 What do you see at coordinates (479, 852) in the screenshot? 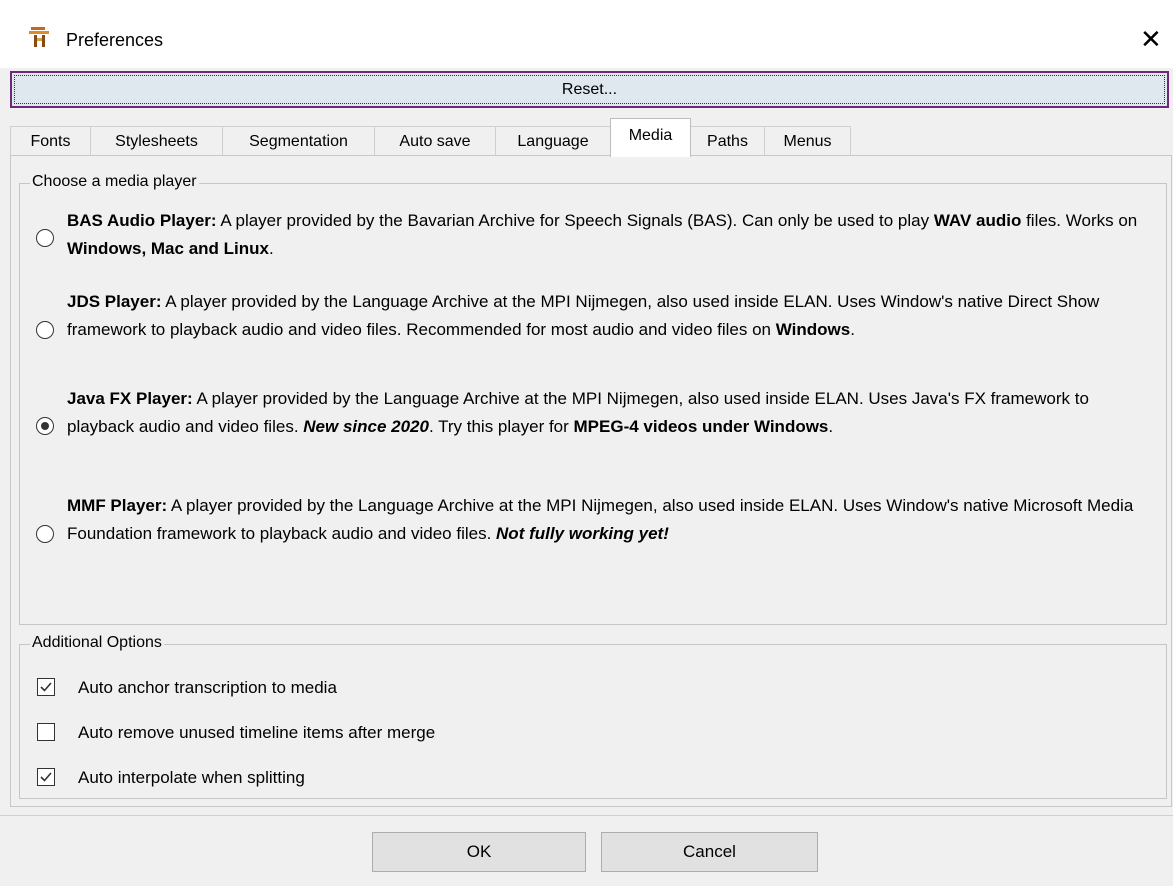
I see `ok-button: OK` at bounding box center [479, 852].